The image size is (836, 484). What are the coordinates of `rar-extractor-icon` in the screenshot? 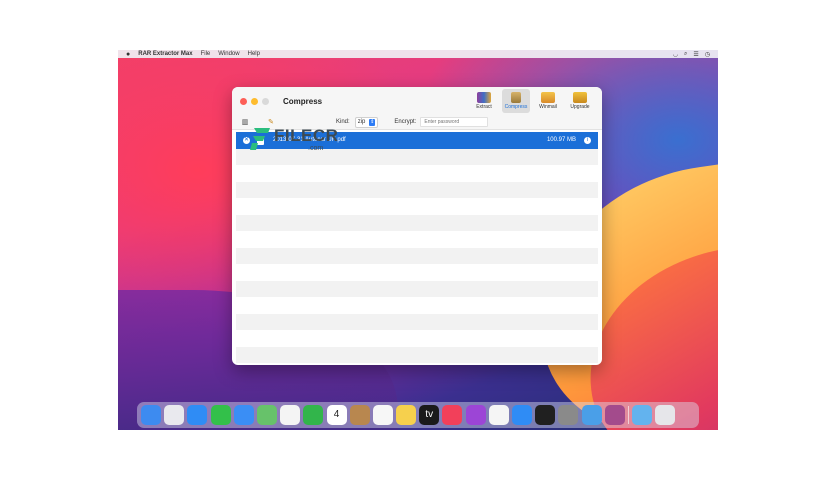 It's located at (614, 415).